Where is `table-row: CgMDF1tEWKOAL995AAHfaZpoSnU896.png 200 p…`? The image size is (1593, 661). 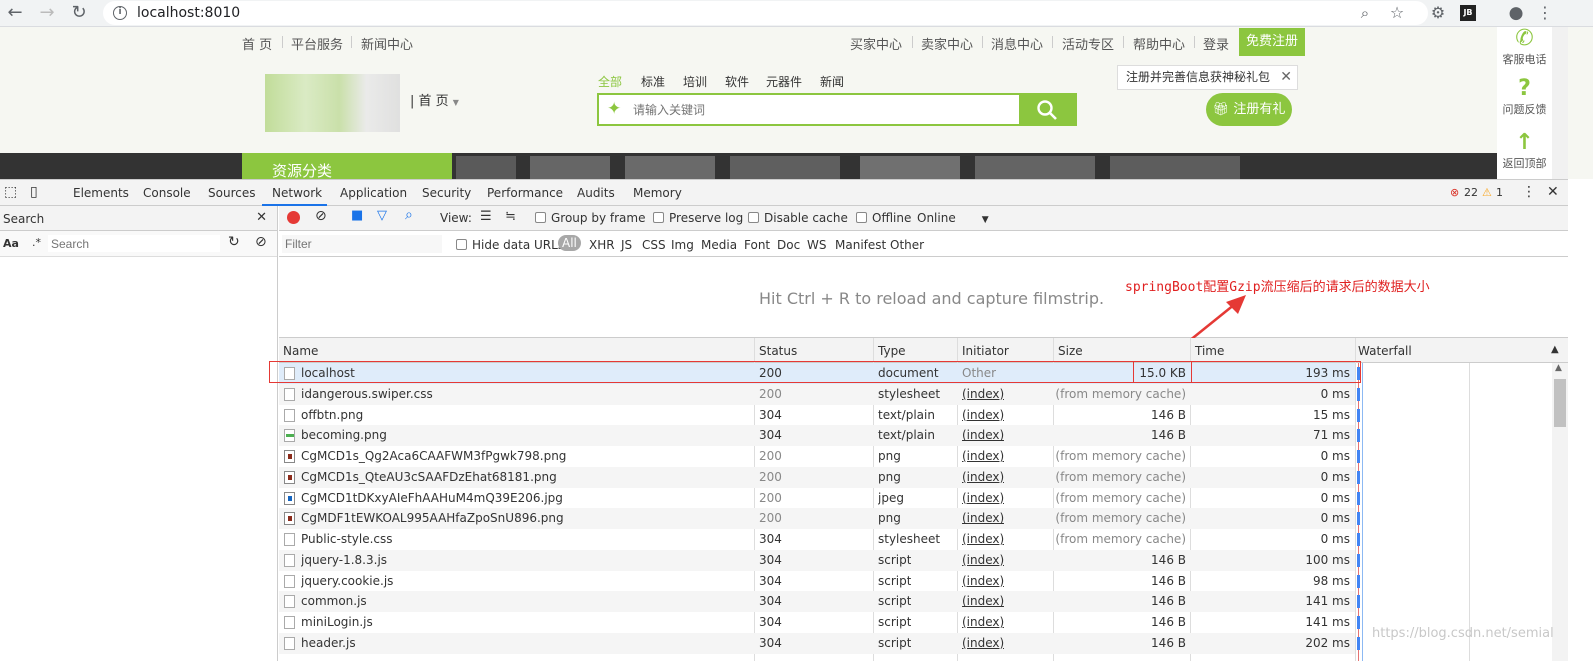
table-row: CgMDF1tEWKOAL995AAHfaZpoSnU896.png 200 p… is located at coordinates (817, 519).